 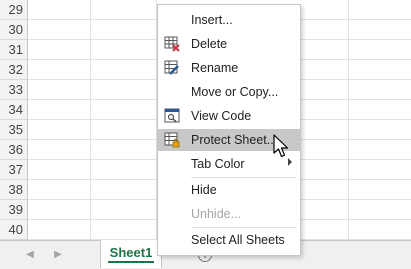 I want to click on row-header: 33, so click(x=14, y=90).